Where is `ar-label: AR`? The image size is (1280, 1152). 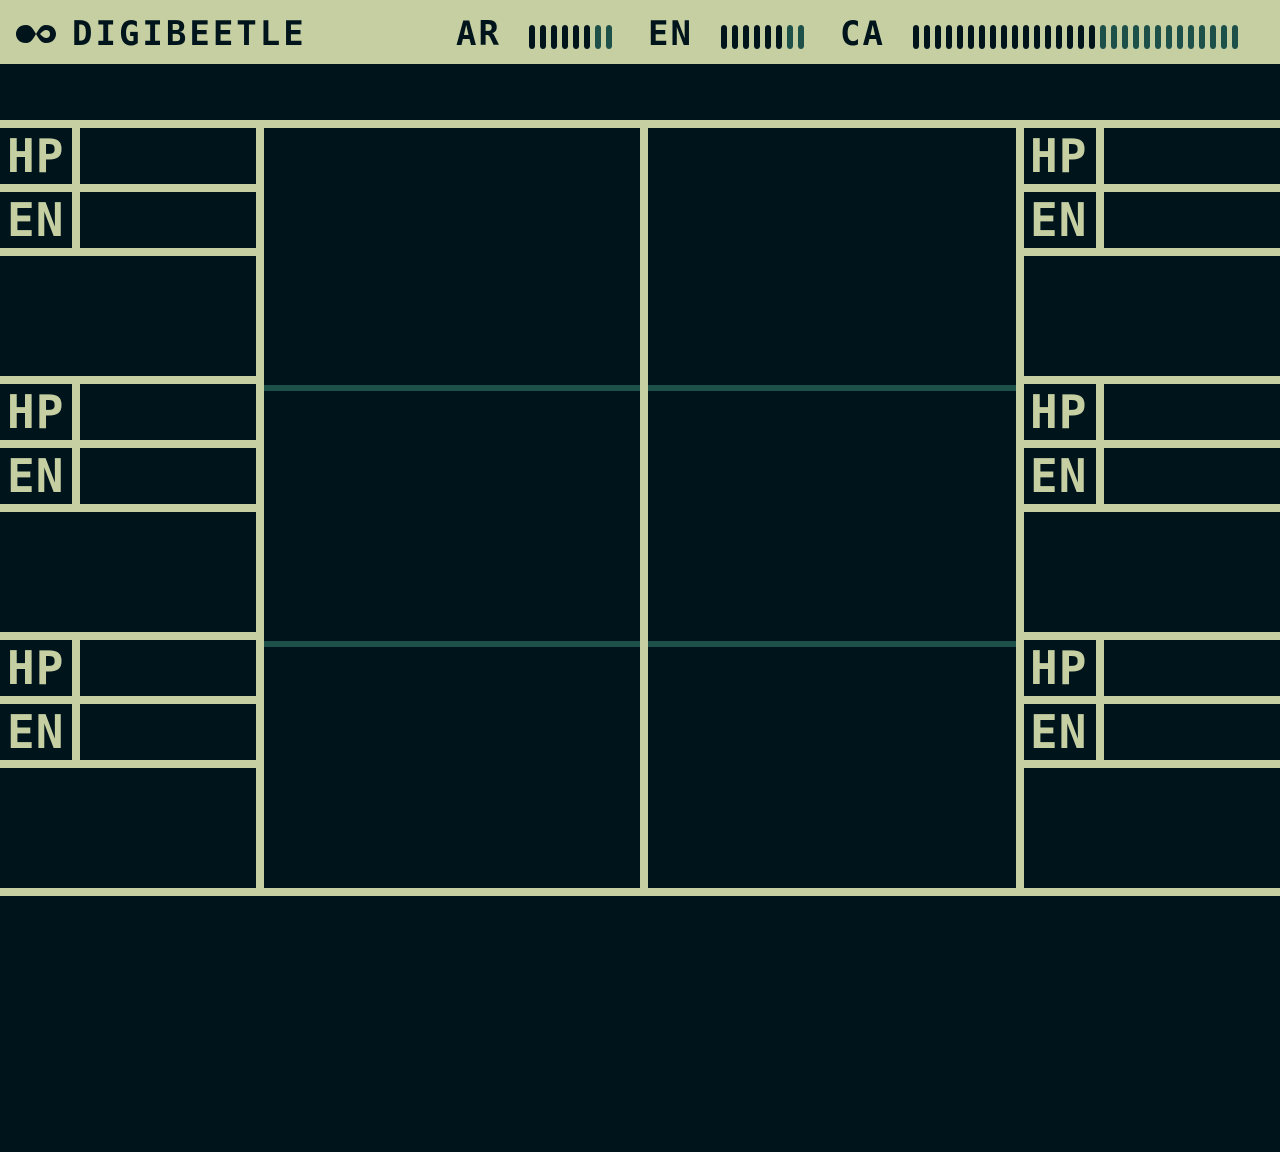 ar-label: AR is located at coordinates (478, 34).